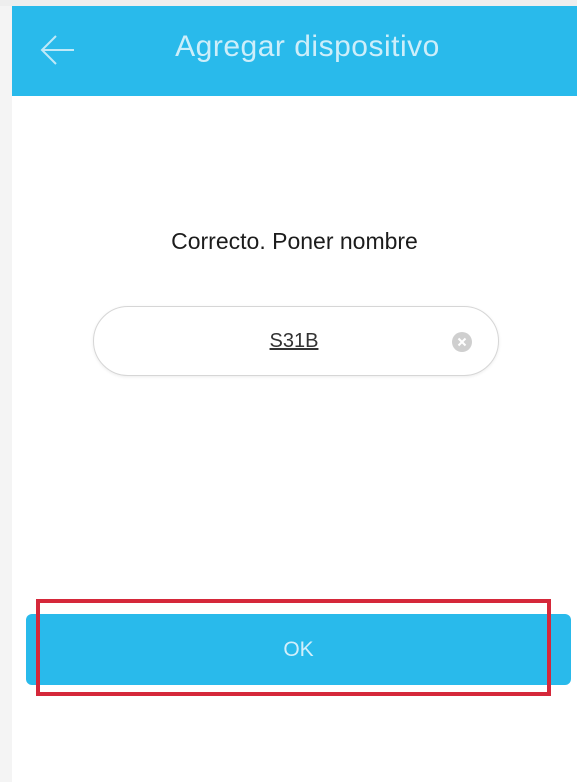 Image resolution: width=577 pixels, height=782 pixels. Describe the element at coordinates (298, 649) in the screenshot. I see `ok-button: OK` at that location.